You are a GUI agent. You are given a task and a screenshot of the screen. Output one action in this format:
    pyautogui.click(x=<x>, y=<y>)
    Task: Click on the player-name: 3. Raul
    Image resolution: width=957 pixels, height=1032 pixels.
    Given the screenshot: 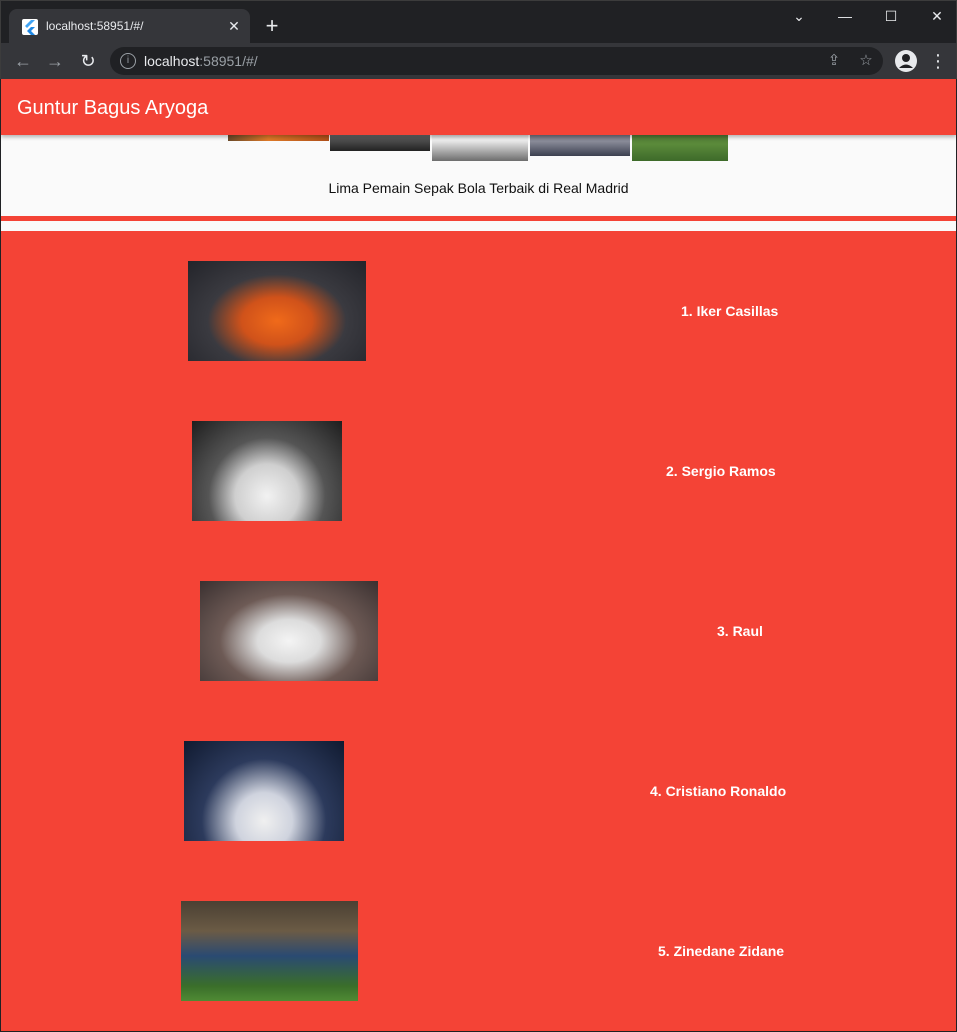 What is the action you would take?
    pyautogui.click(x=740, y=631)
    